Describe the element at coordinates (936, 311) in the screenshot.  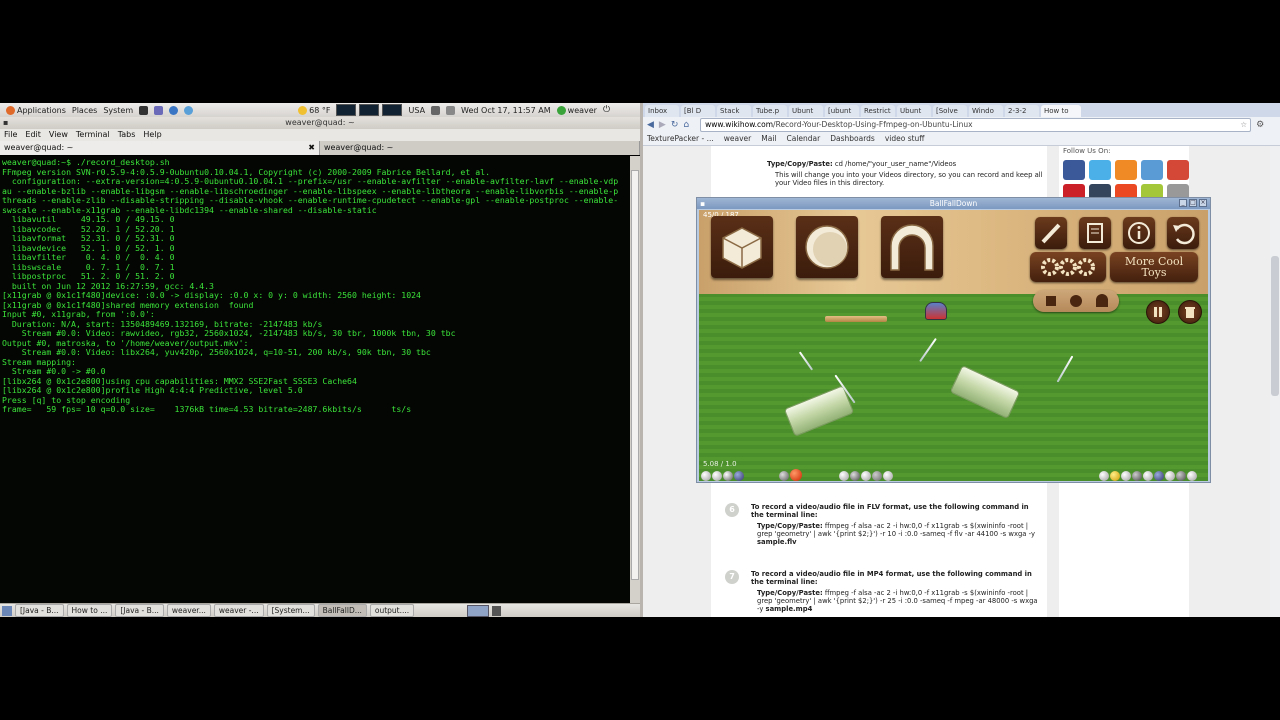
I see `ball-dispenser` at that location.